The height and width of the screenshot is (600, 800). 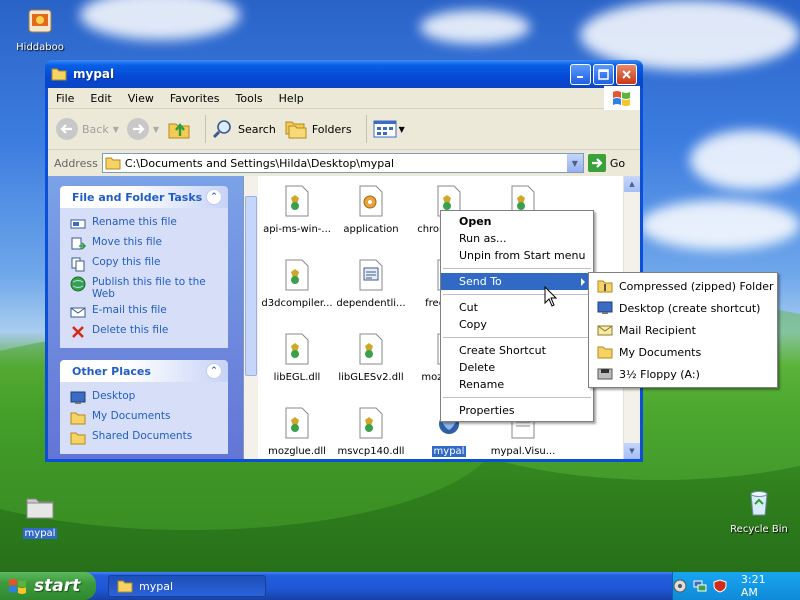 What do you see at coordinates (683, 352) in the screenshot?
I see `send-to-my-documents: My Documents` at bounding box center [683, 352].